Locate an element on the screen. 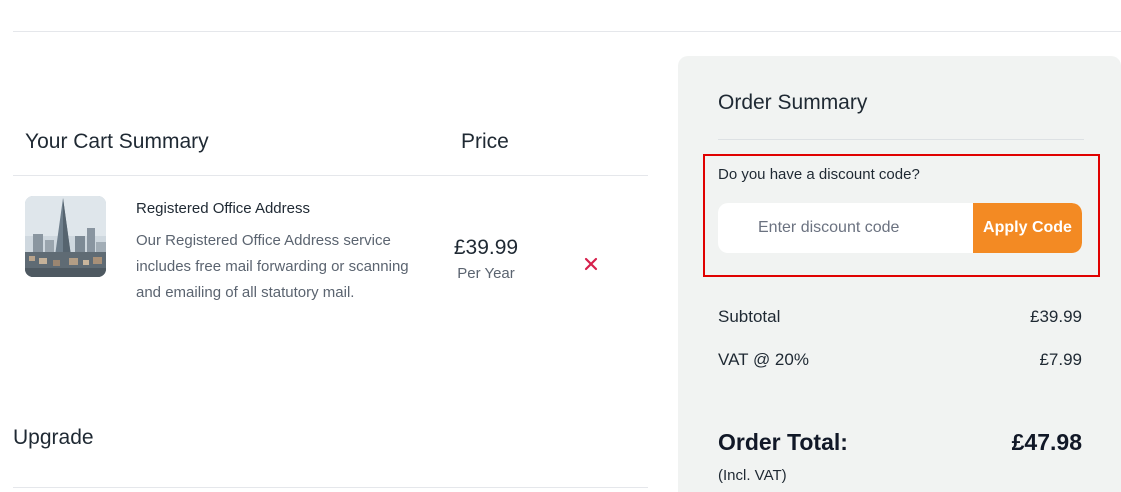  order-total-note: (Incl. VAT) is located at coordinates (752, 475).